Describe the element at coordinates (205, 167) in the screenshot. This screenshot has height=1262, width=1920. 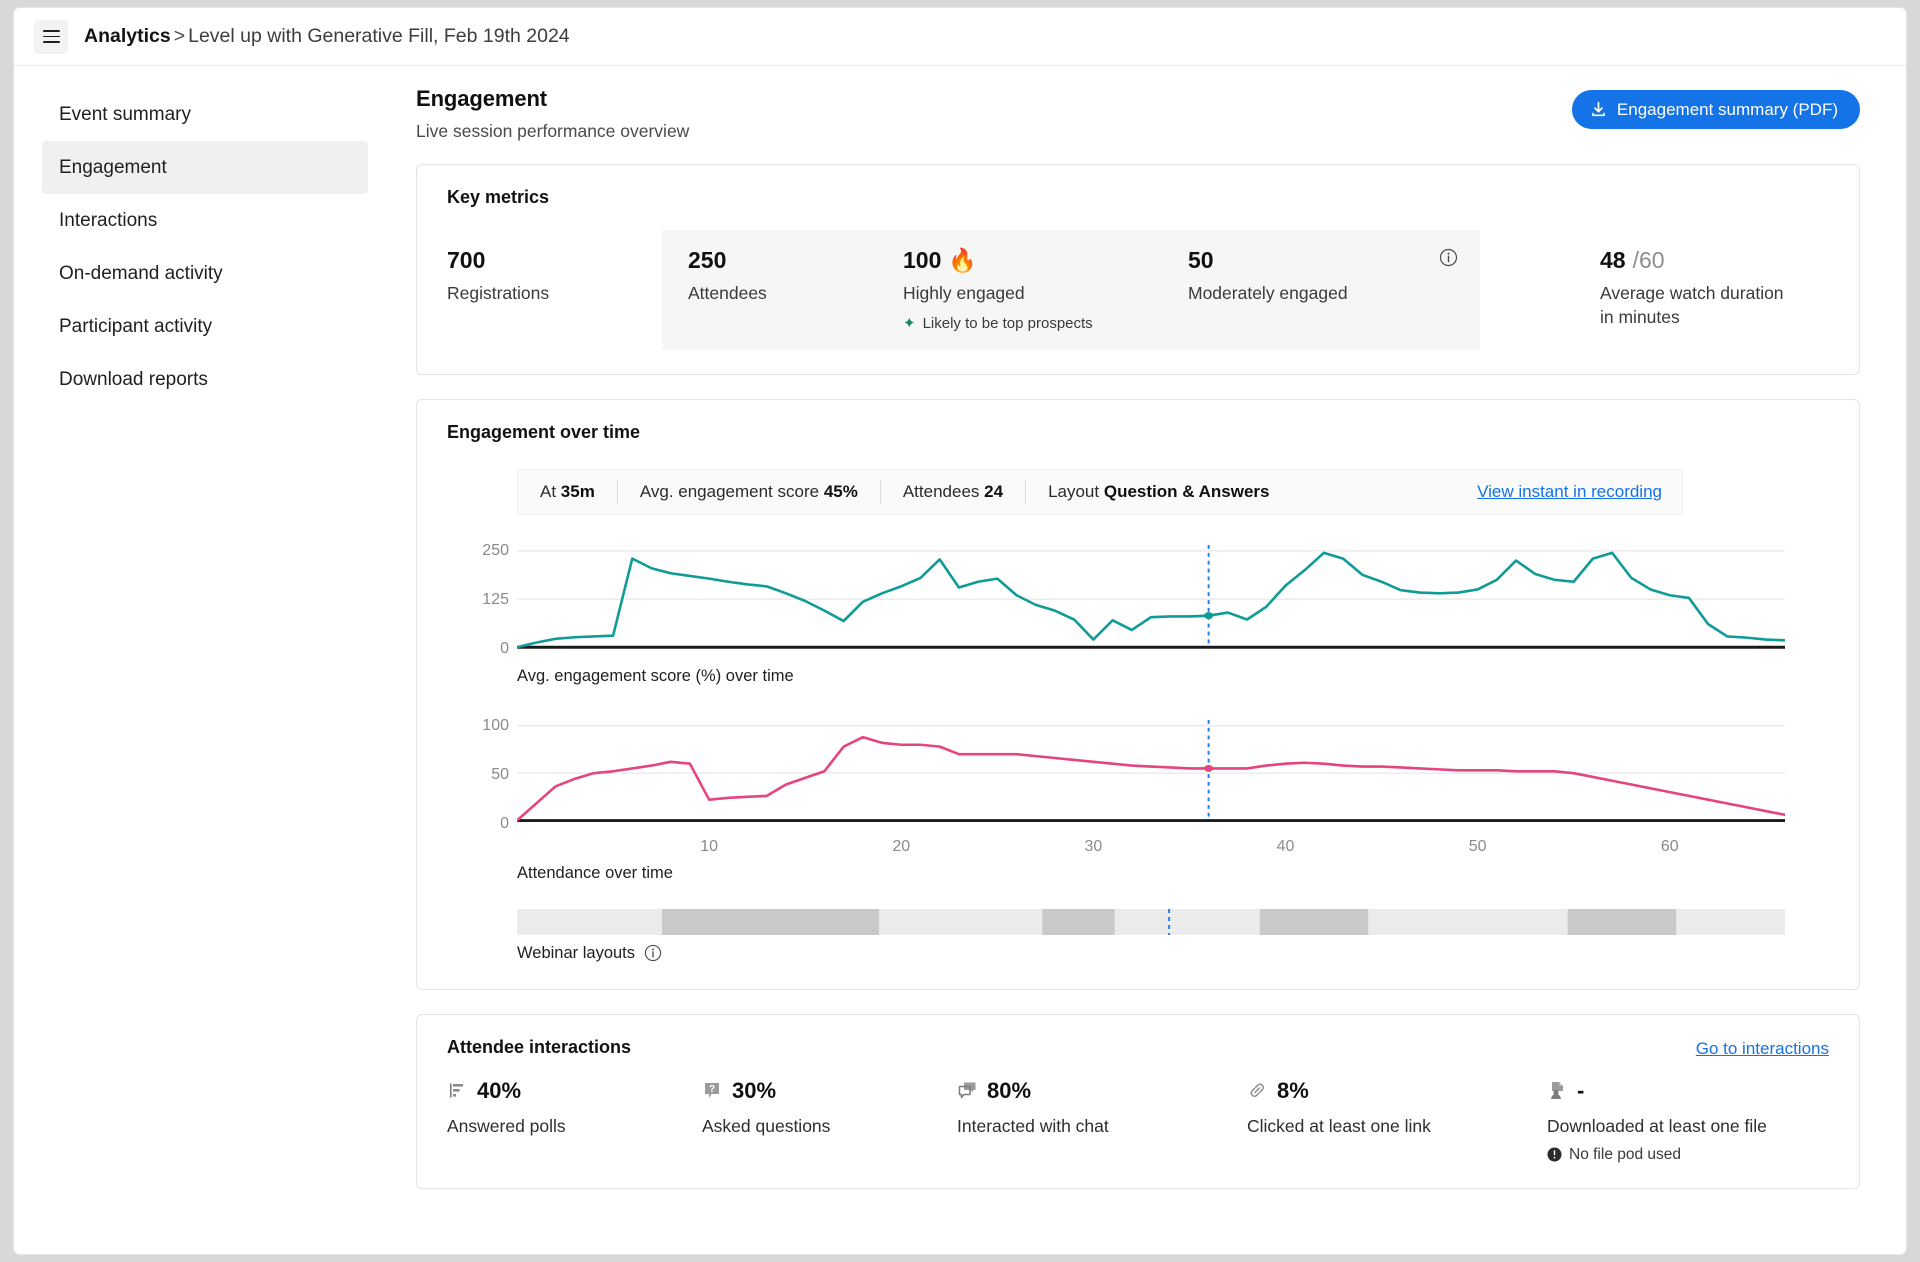
I see `sidebar-item-engagement: Engagement` at that location.